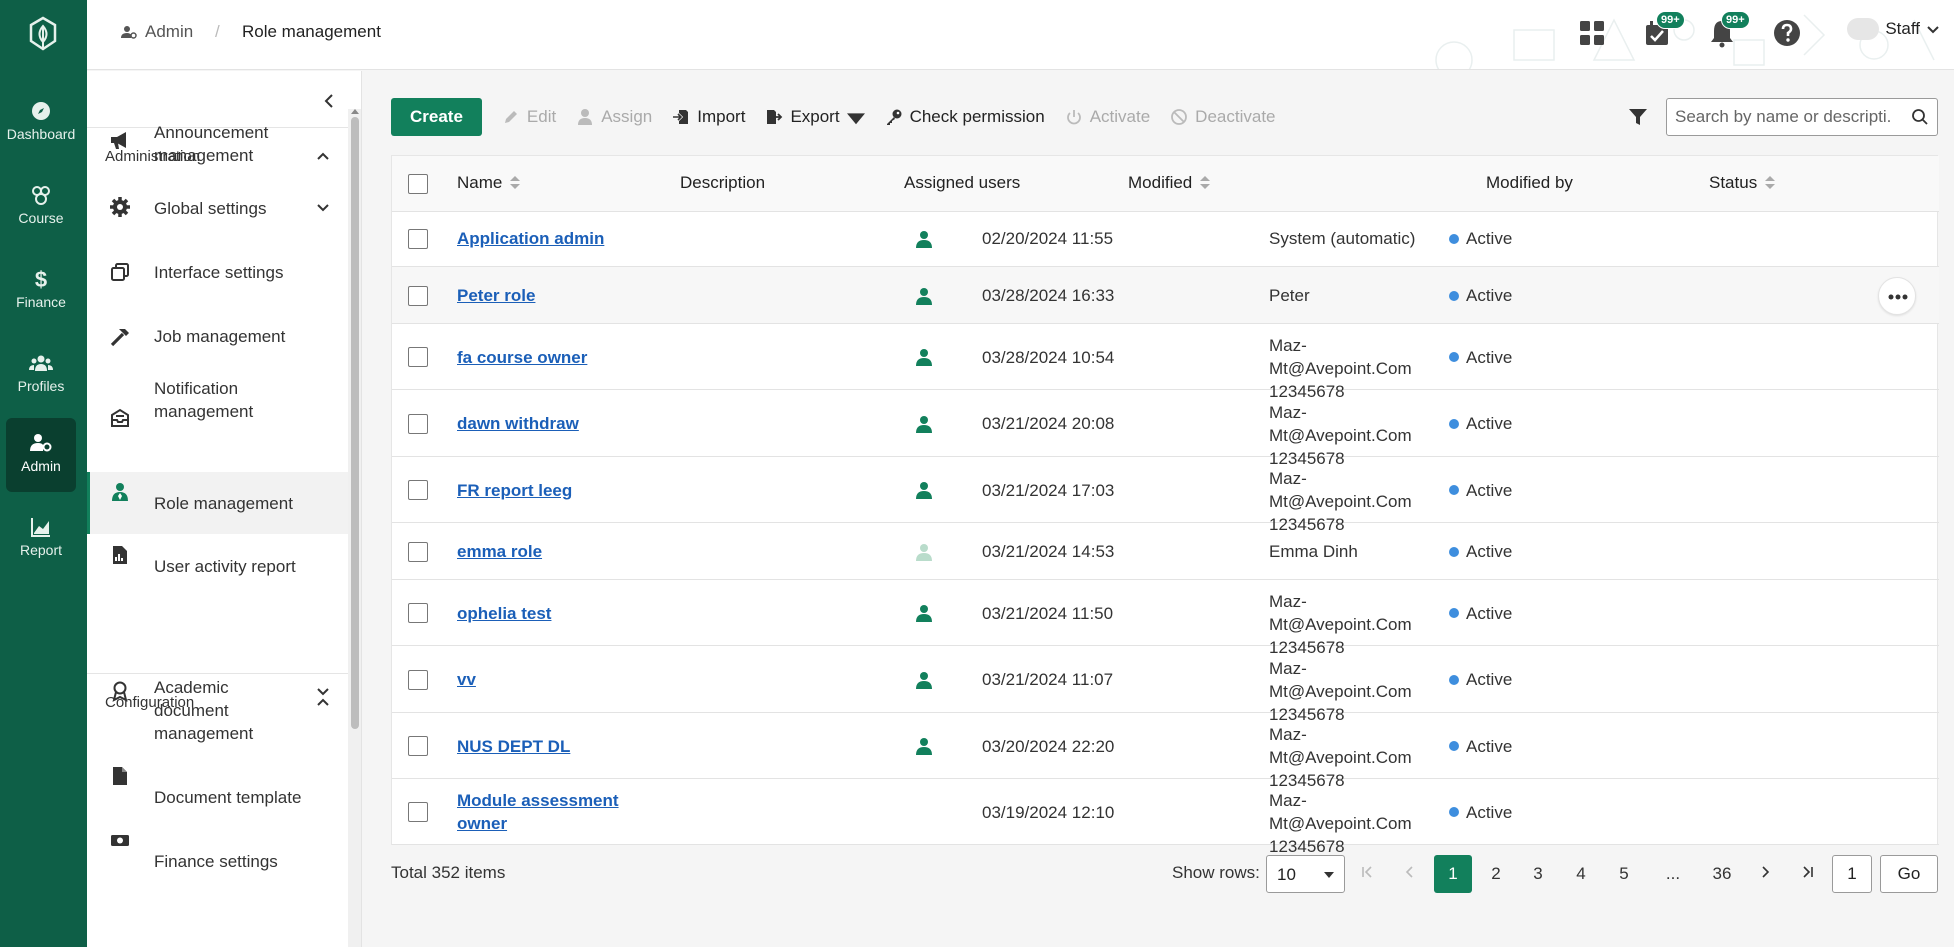 The height and width of the screenshot is (947, 1954). What do you see at coordinates (1638, 117) in the screenshot?
I see `filter-button` at bounding box center [1638, 117].